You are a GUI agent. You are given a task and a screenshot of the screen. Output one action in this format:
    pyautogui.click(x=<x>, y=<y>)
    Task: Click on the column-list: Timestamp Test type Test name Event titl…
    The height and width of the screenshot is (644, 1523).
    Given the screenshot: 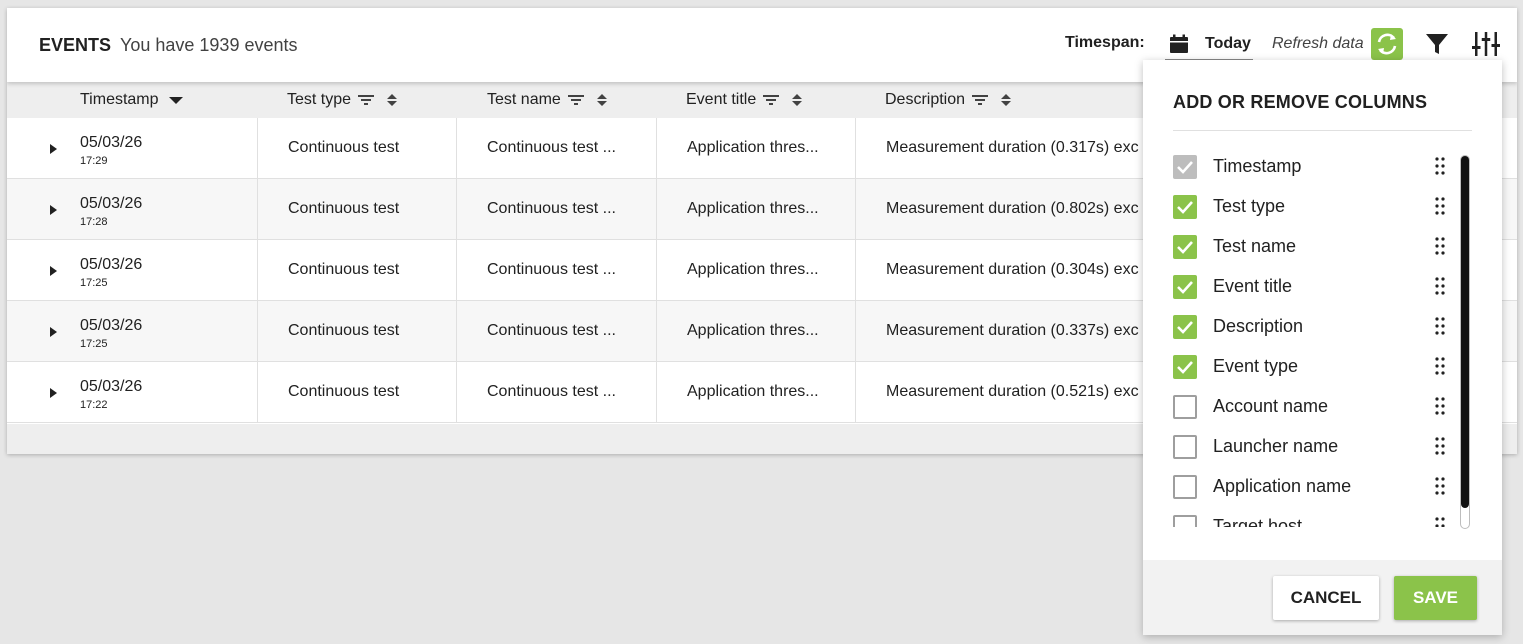 What is the action you would take?
    pyautogui.click(x=1322, y=337)
    